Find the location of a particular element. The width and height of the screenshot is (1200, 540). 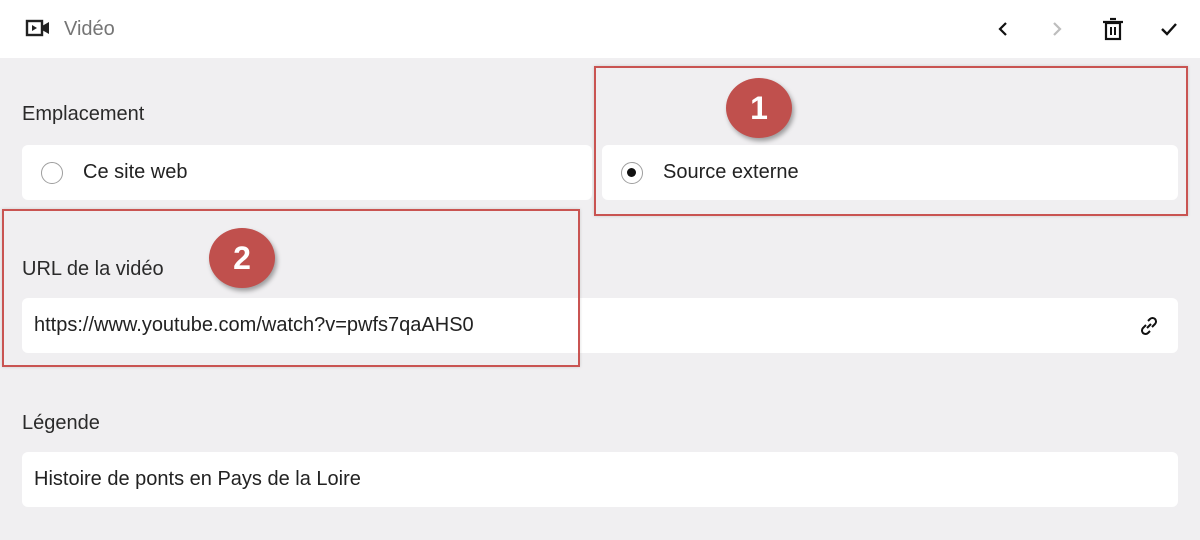

next-button is located at coordinates (1057, 29).